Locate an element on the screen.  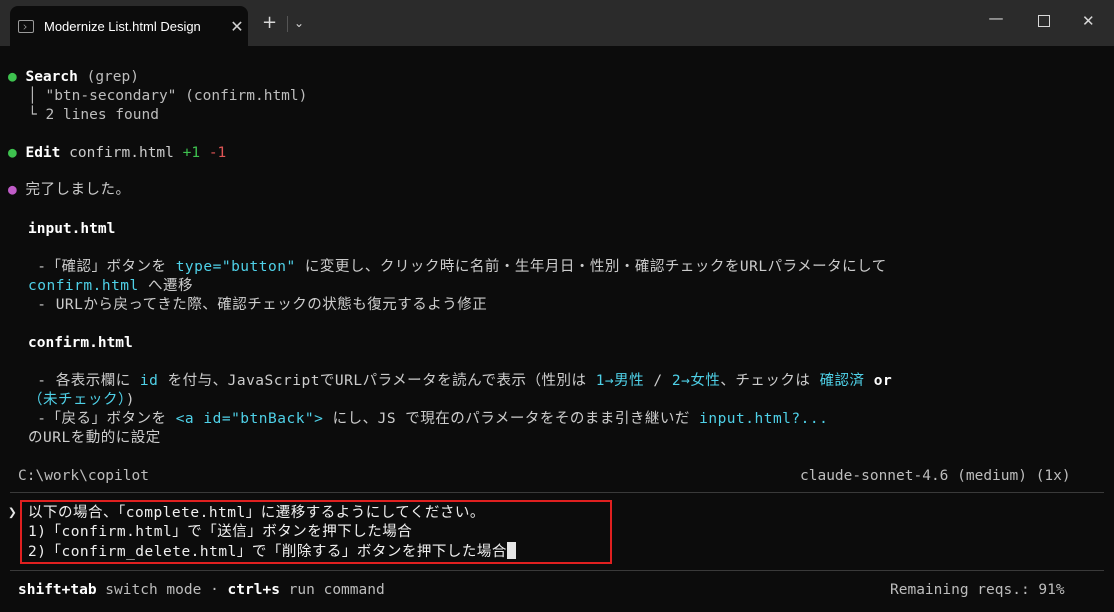
current-directory: C:\work\copilot is located at coordinates (83, 476).